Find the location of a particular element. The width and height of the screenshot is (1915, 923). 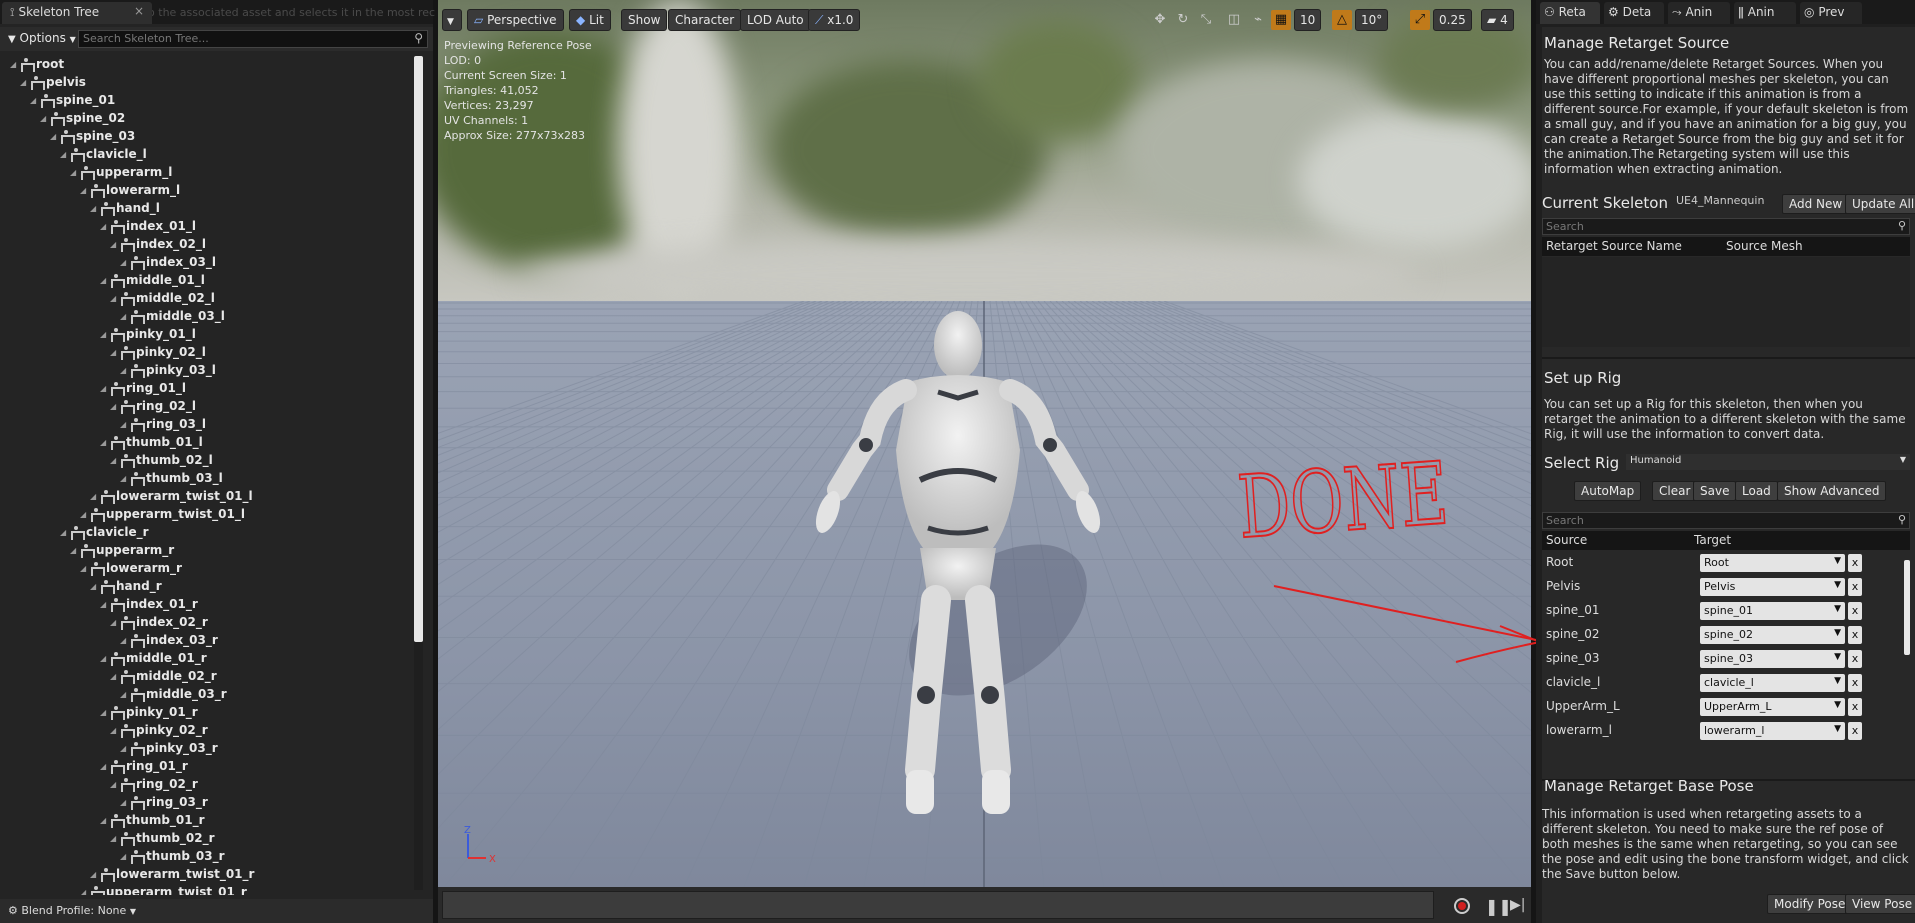

tree-bone-item: ◢ lowerarm_r is located at coordinates (131, 568).